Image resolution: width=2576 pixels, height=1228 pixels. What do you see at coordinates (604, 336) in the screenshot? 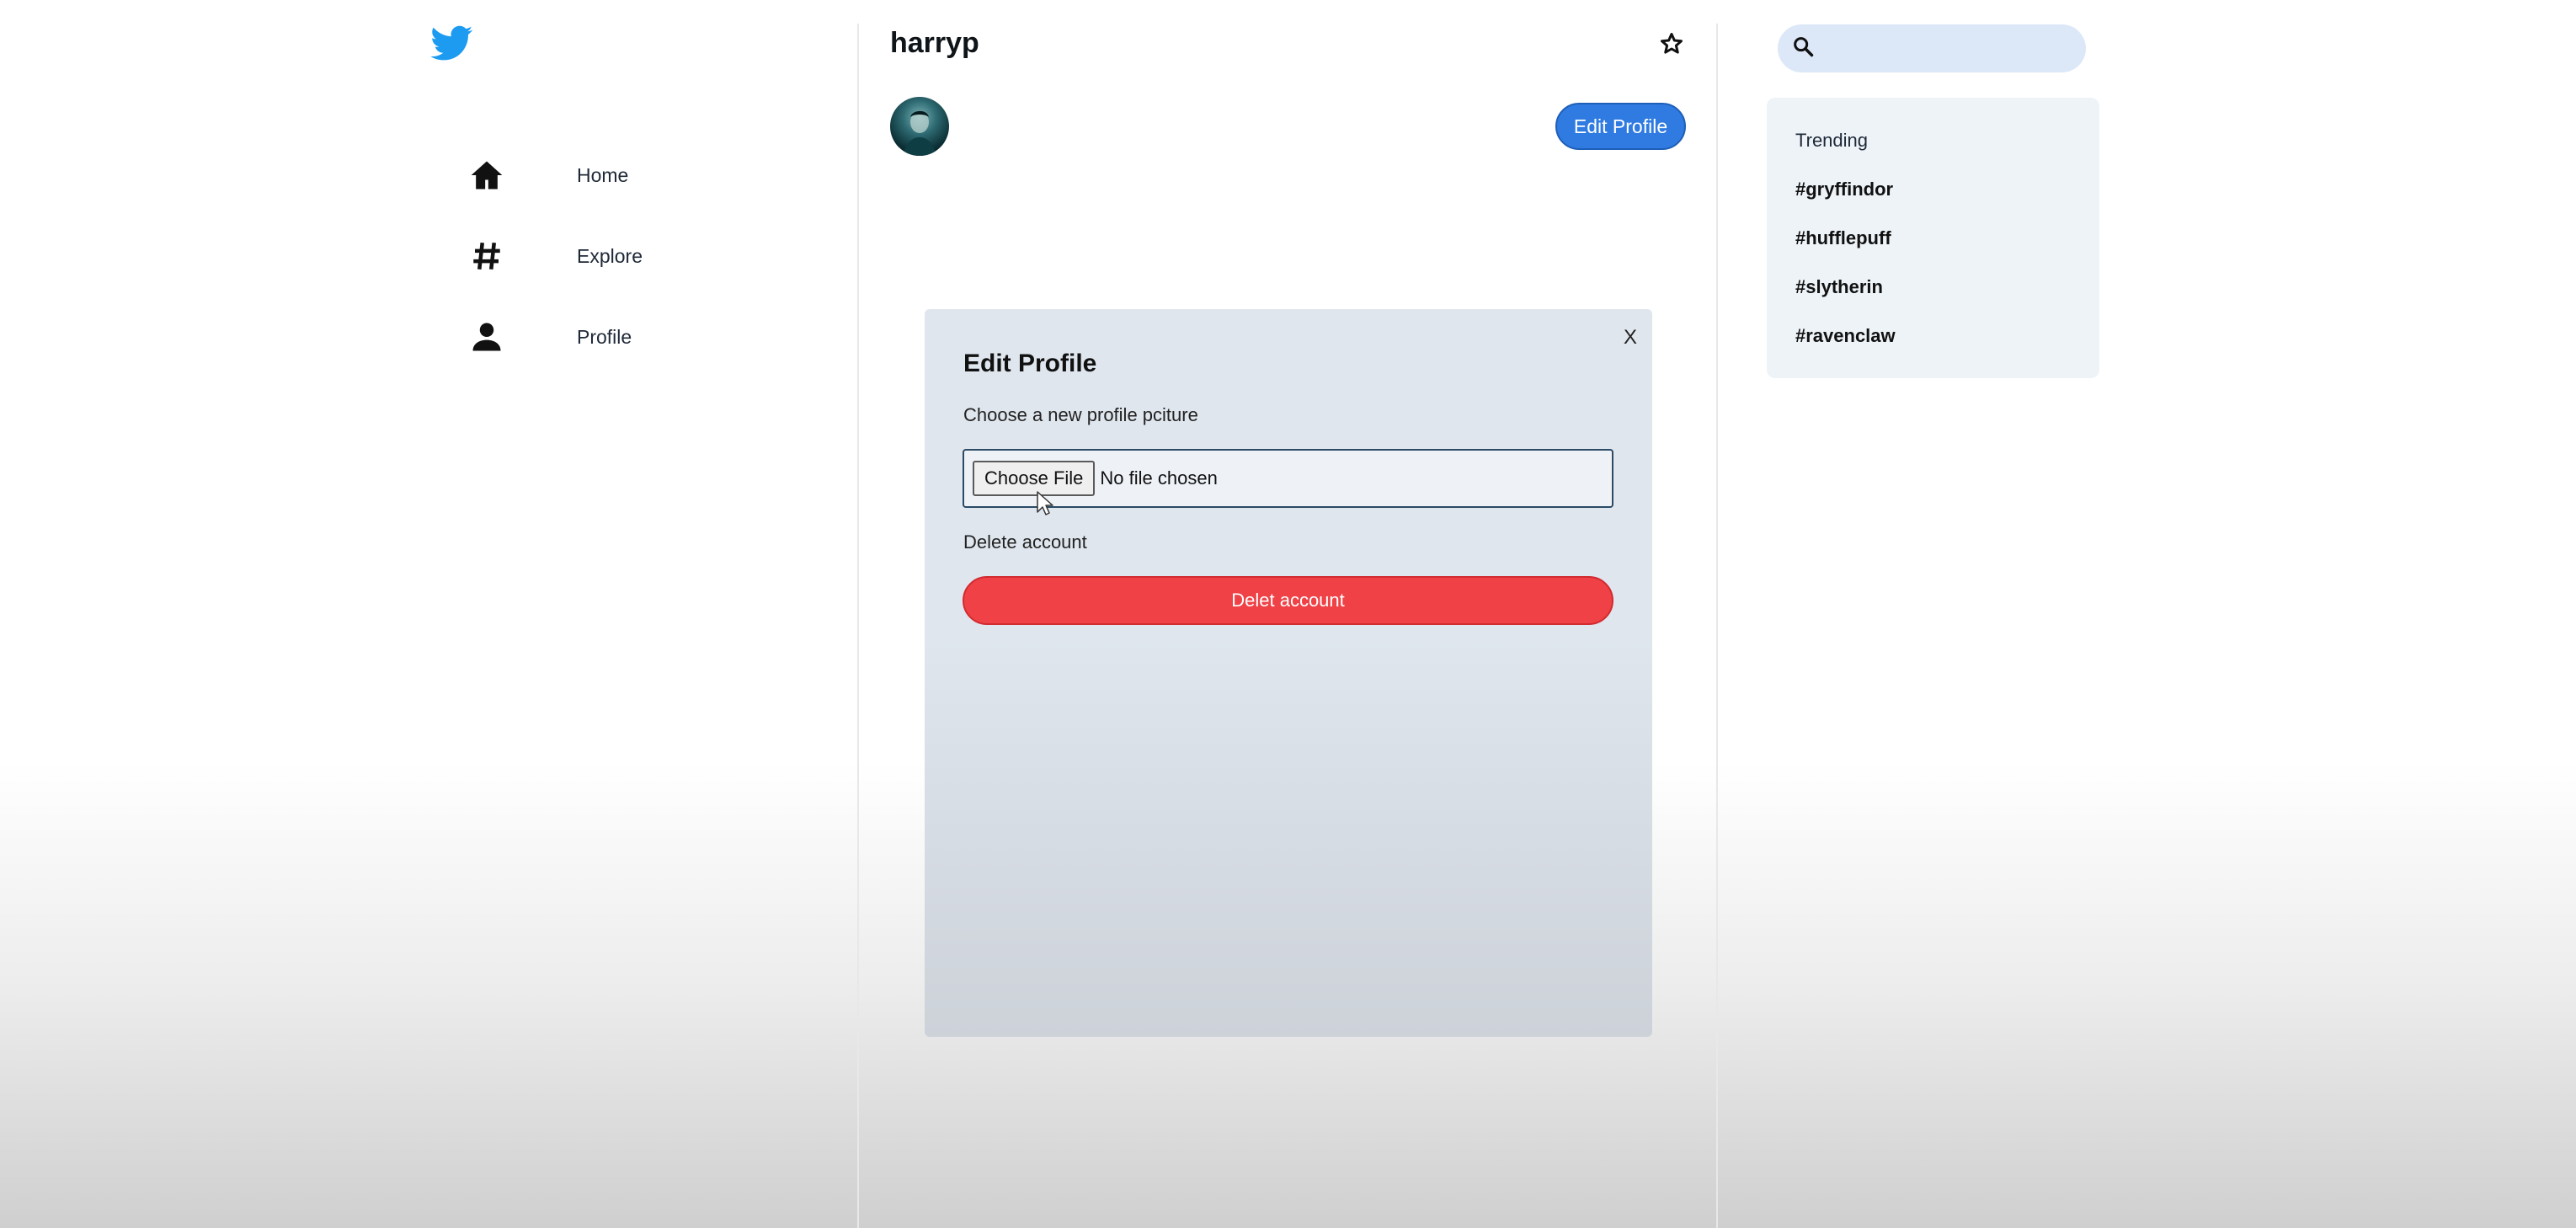
I see `sidebar-item-label: Profile` at bounding box center [604, 336].